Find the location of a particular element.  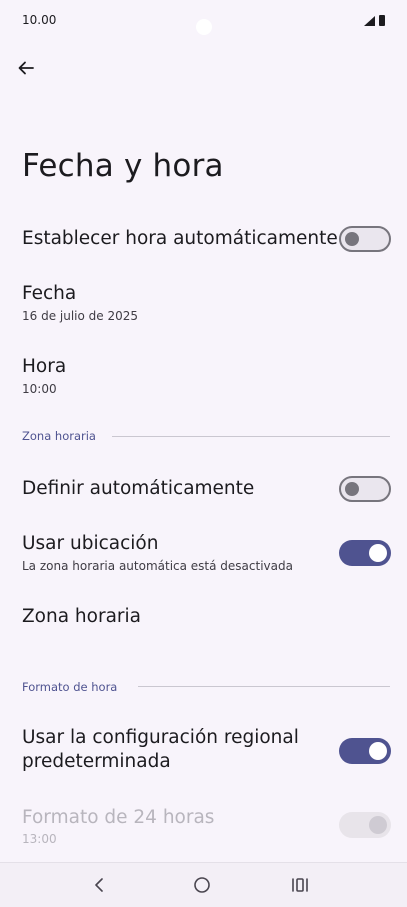

time-value: 10:00 is located at coordinates (39, 389).